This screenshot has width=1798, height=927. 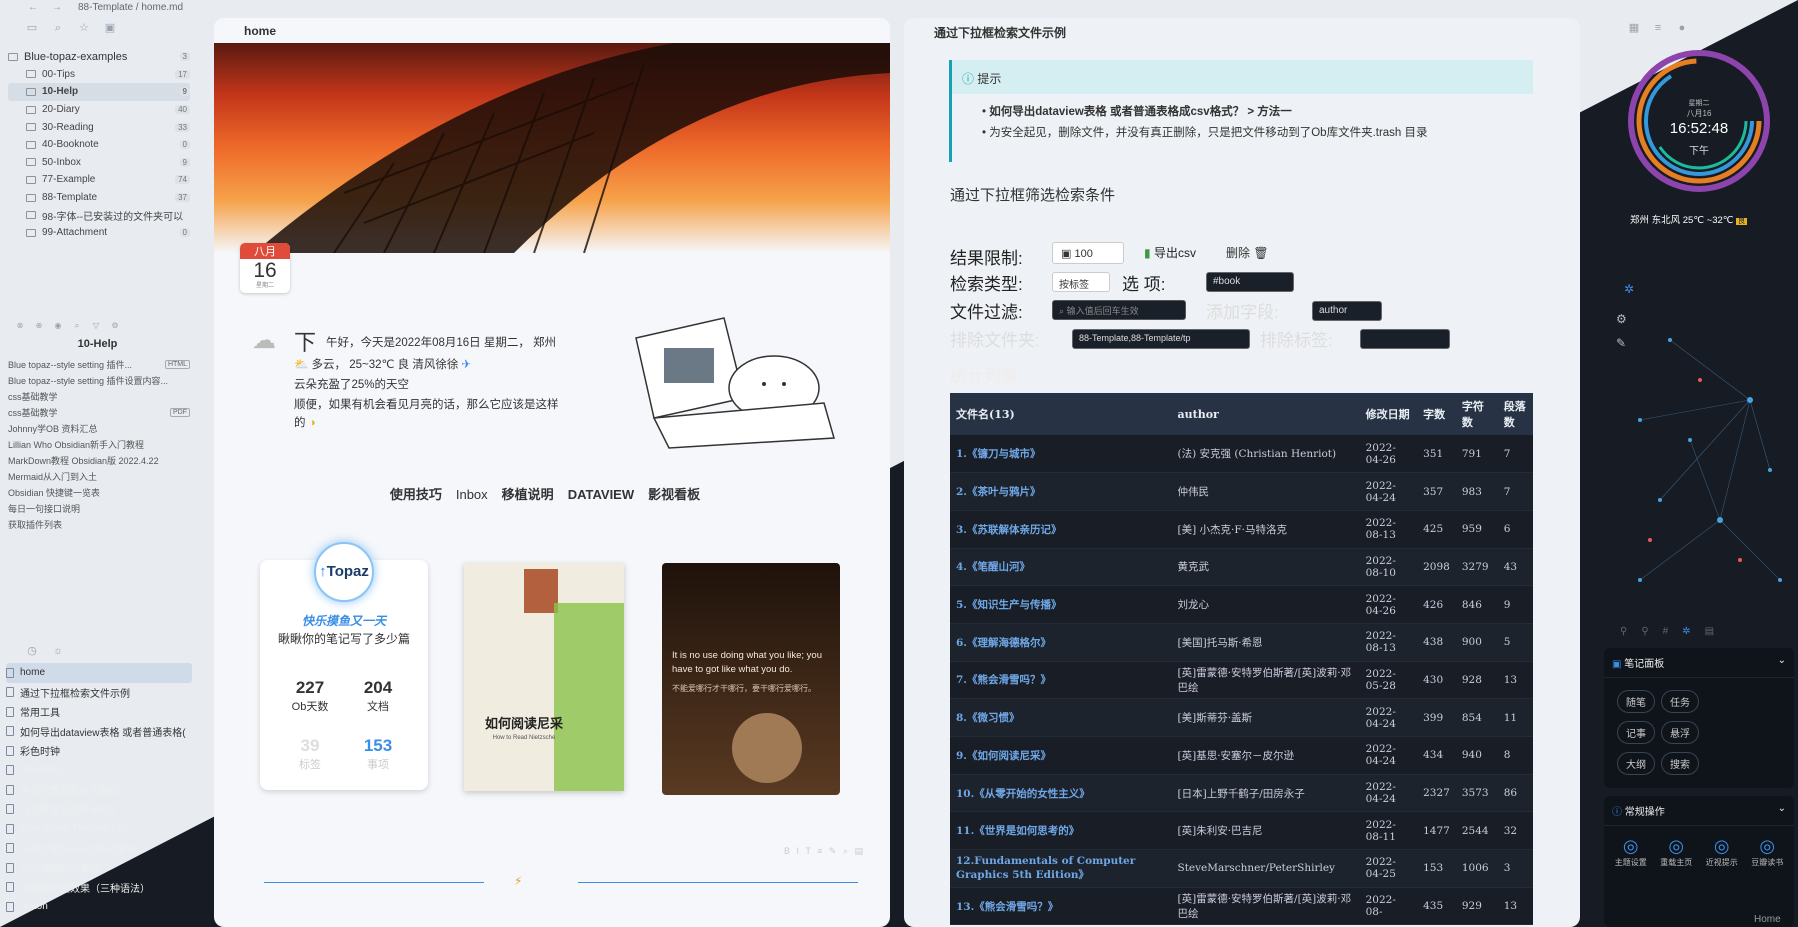 I want to click on target-icon: ⊕, so click(x=39, y=326).